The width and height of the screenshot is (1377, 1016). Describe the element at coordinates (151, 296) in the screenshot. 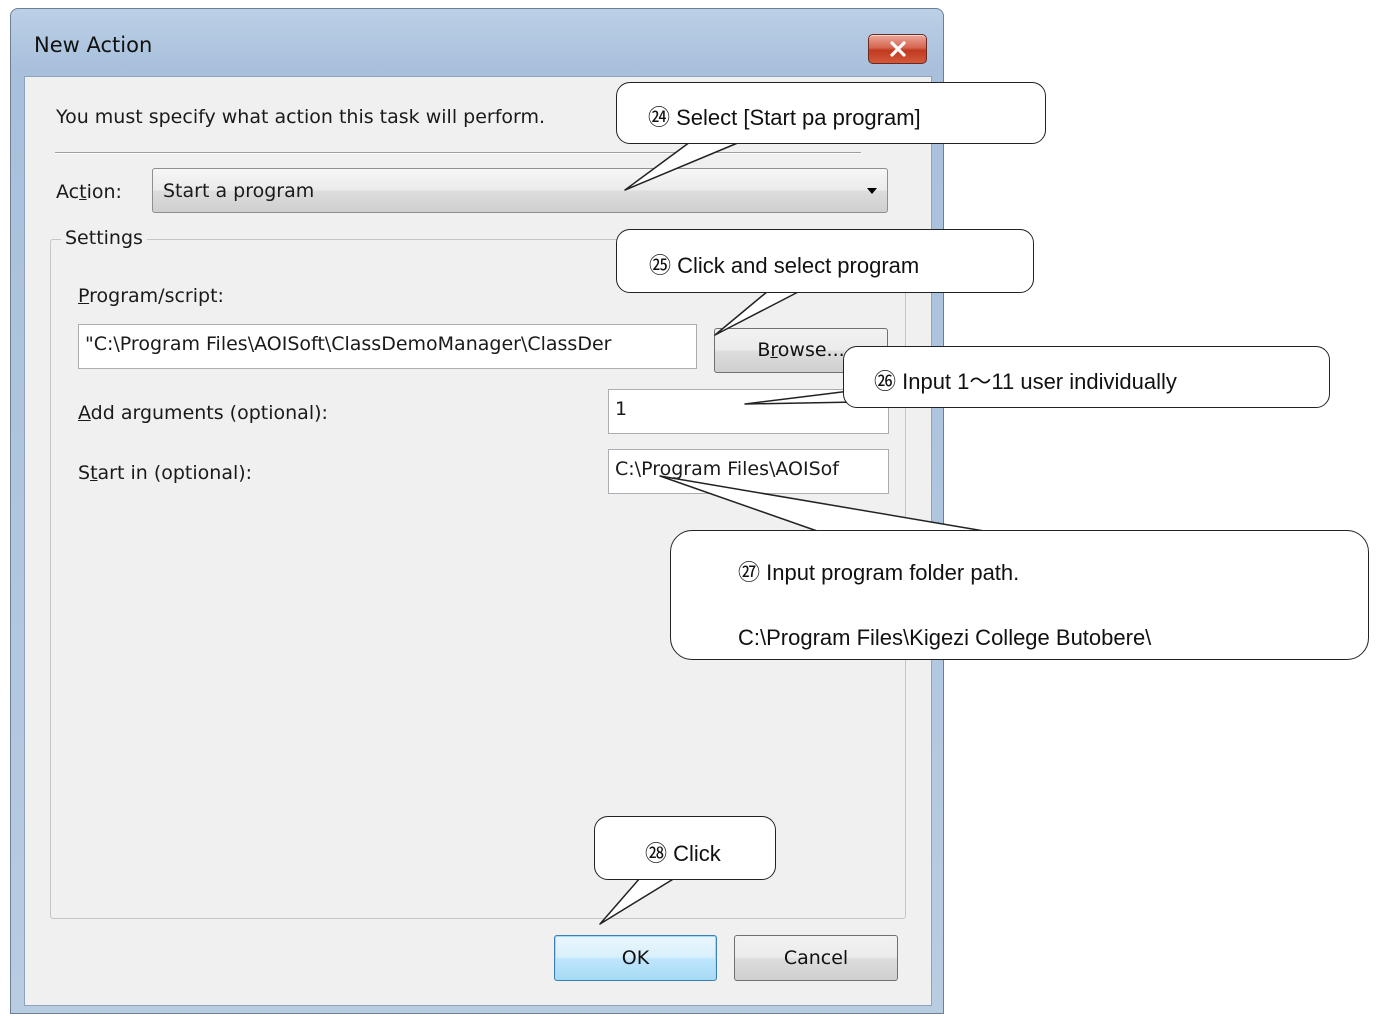

I see `program-script-label: Program/script:` at that location.